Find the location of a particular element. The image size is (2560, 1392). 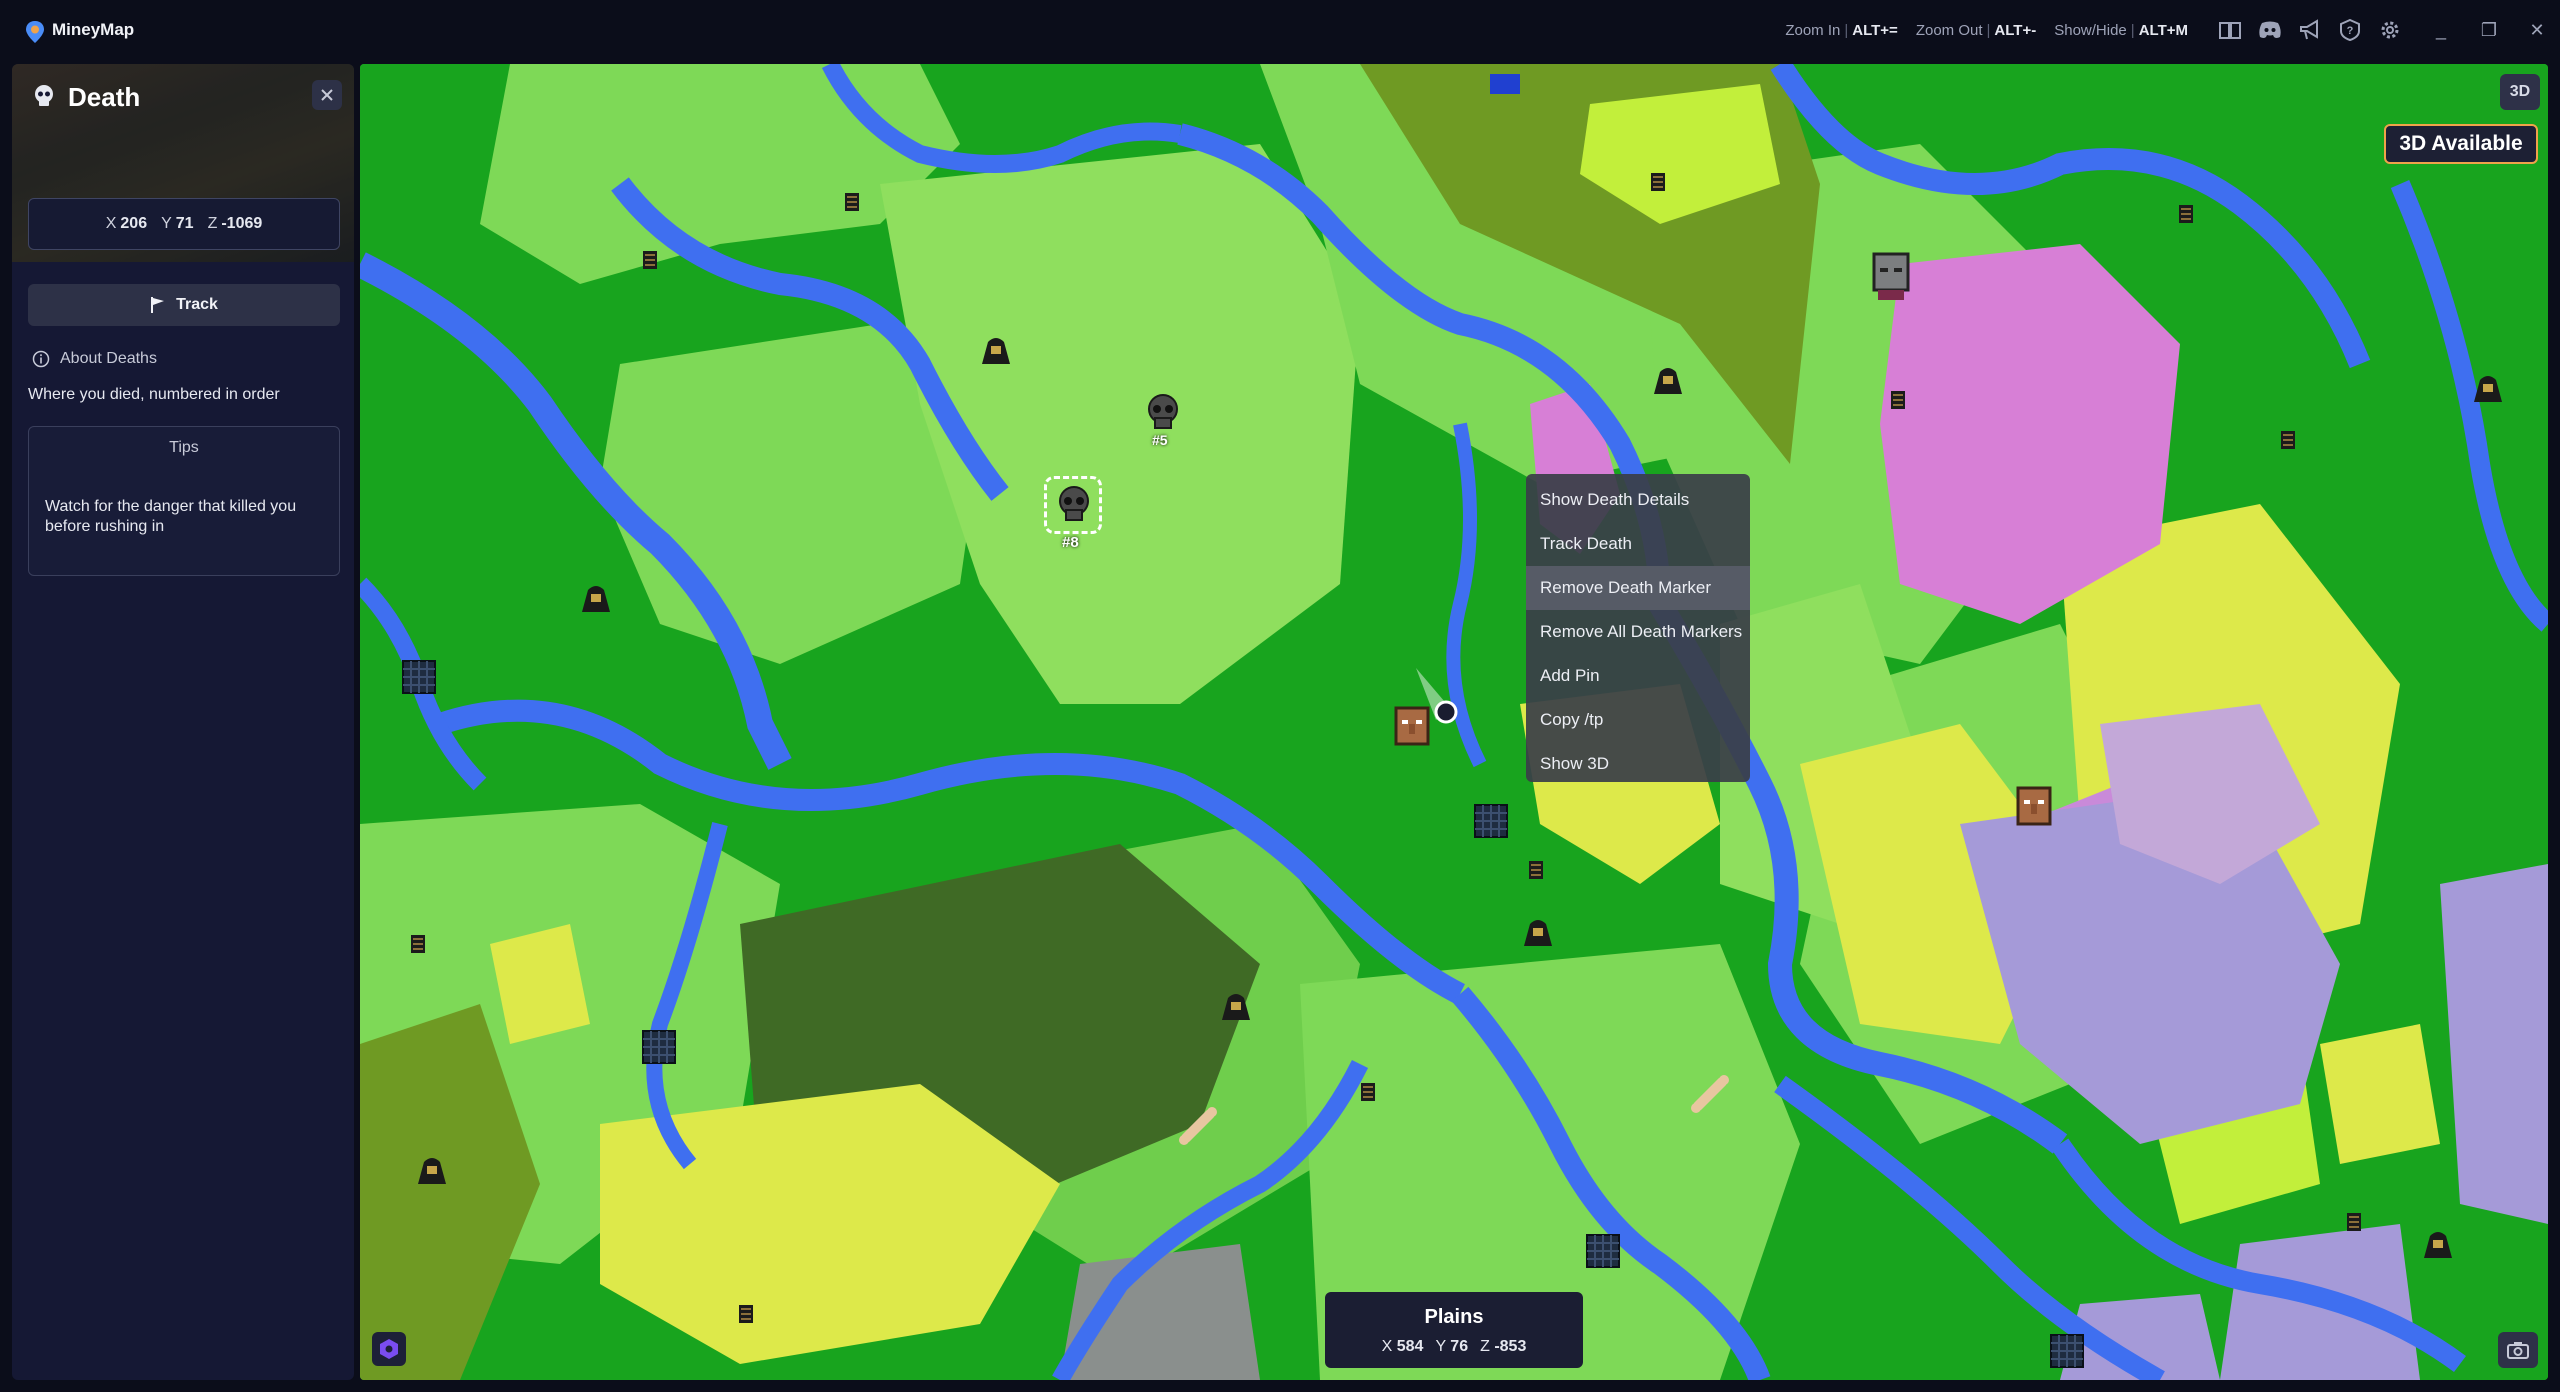

mineymap-logo-icon is located at coordinates (35, 32).